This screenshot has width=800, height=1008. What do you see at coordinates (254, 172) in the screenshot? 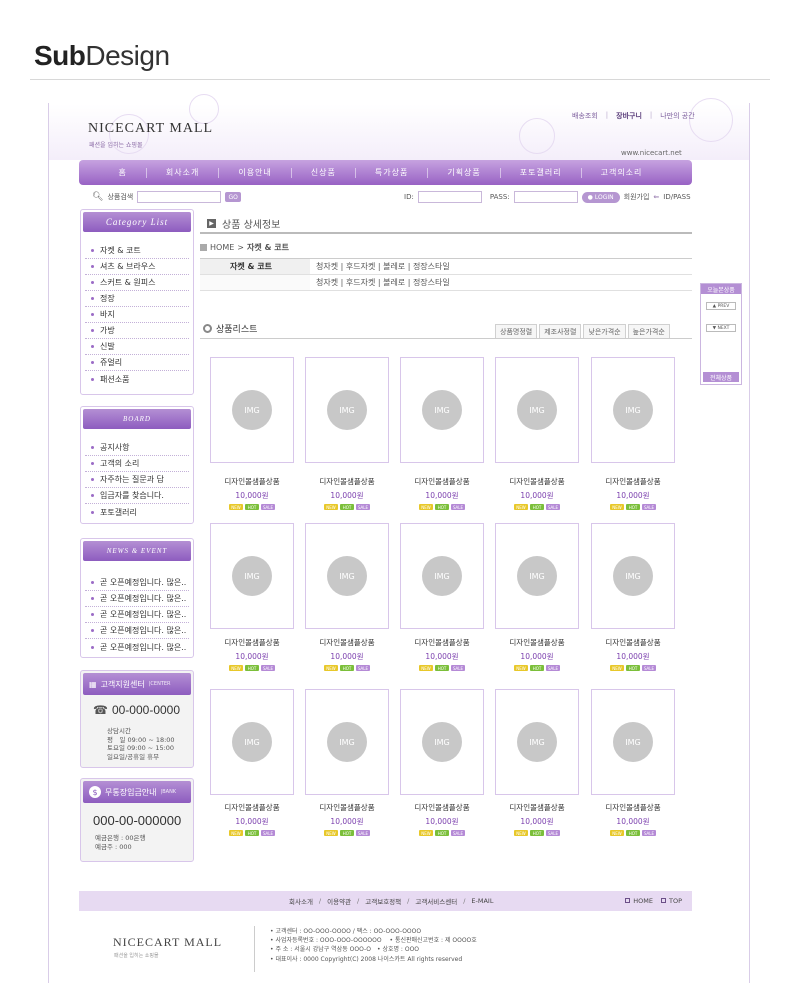
I see `nav-guide: 이용안내` at bounding box center [254, 172].